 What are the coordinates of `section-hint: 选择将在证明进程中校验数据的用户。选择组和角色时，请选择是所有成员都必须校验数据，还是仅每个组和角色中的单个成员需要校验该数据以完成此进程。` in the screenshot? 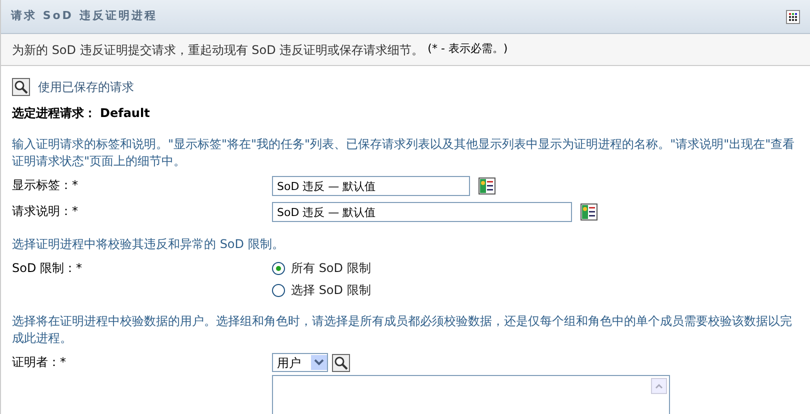 It's located at (402, 330).